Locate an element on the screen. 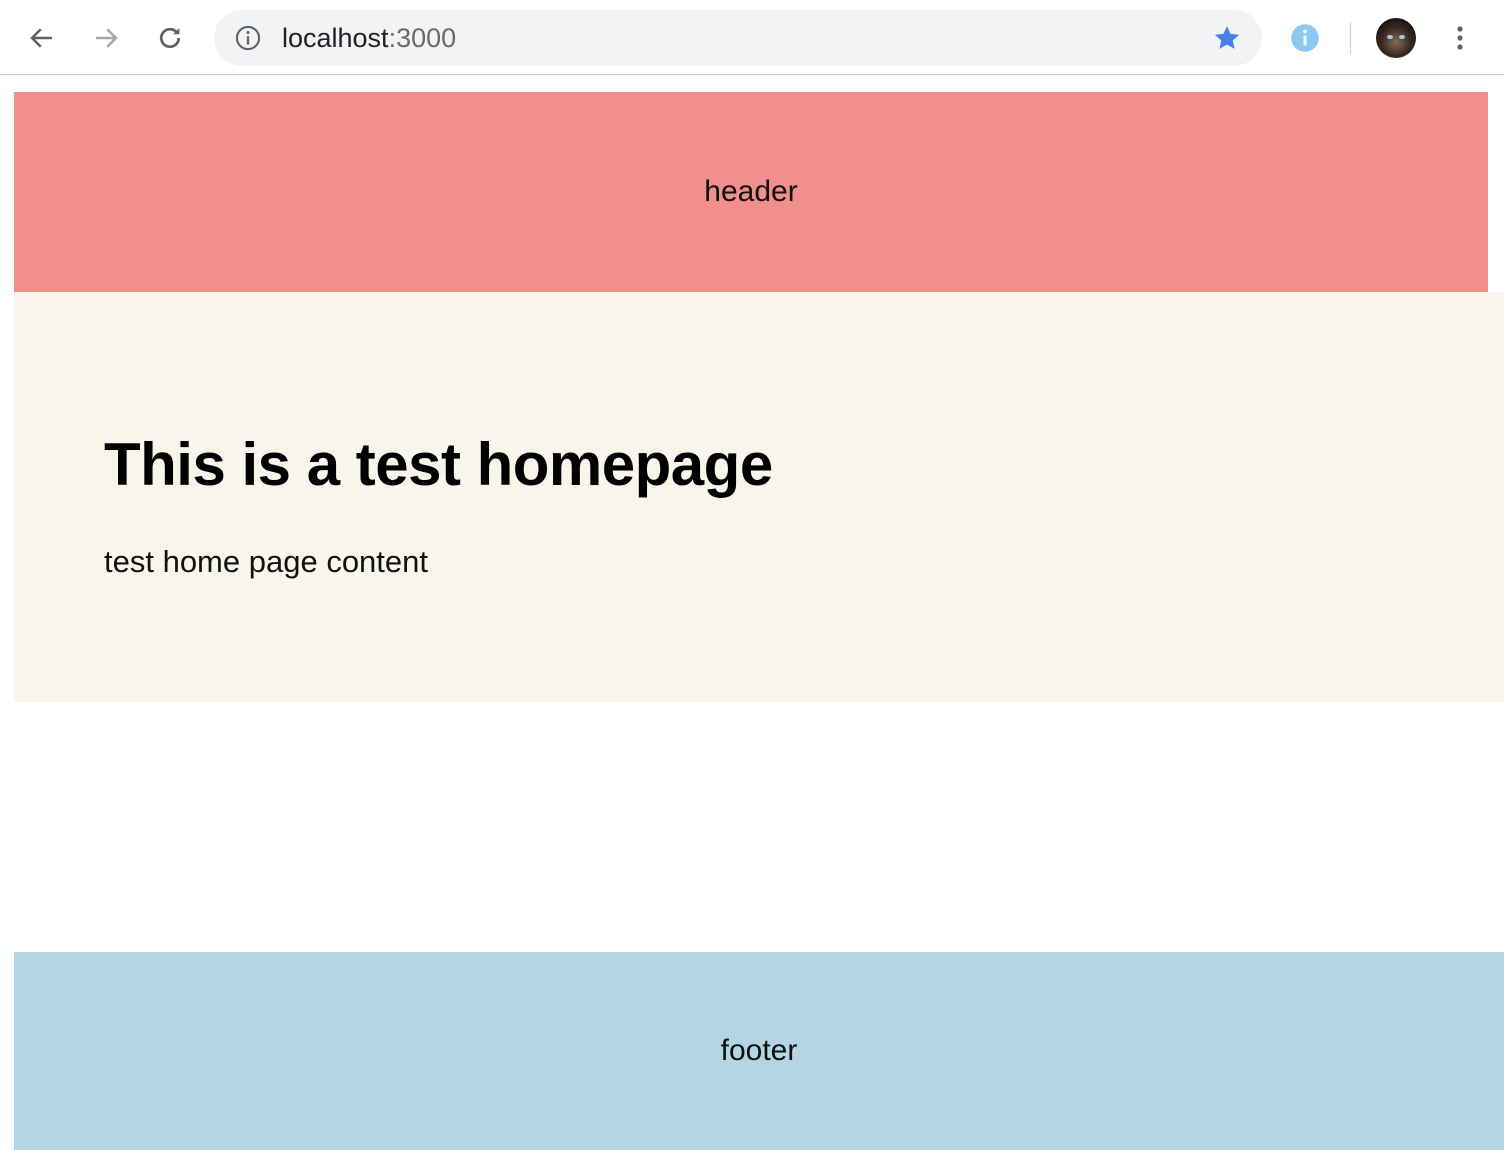 This screenshot has width=1504, height=1150. kebab-menu-icon is located at coordinates (1460, 38).